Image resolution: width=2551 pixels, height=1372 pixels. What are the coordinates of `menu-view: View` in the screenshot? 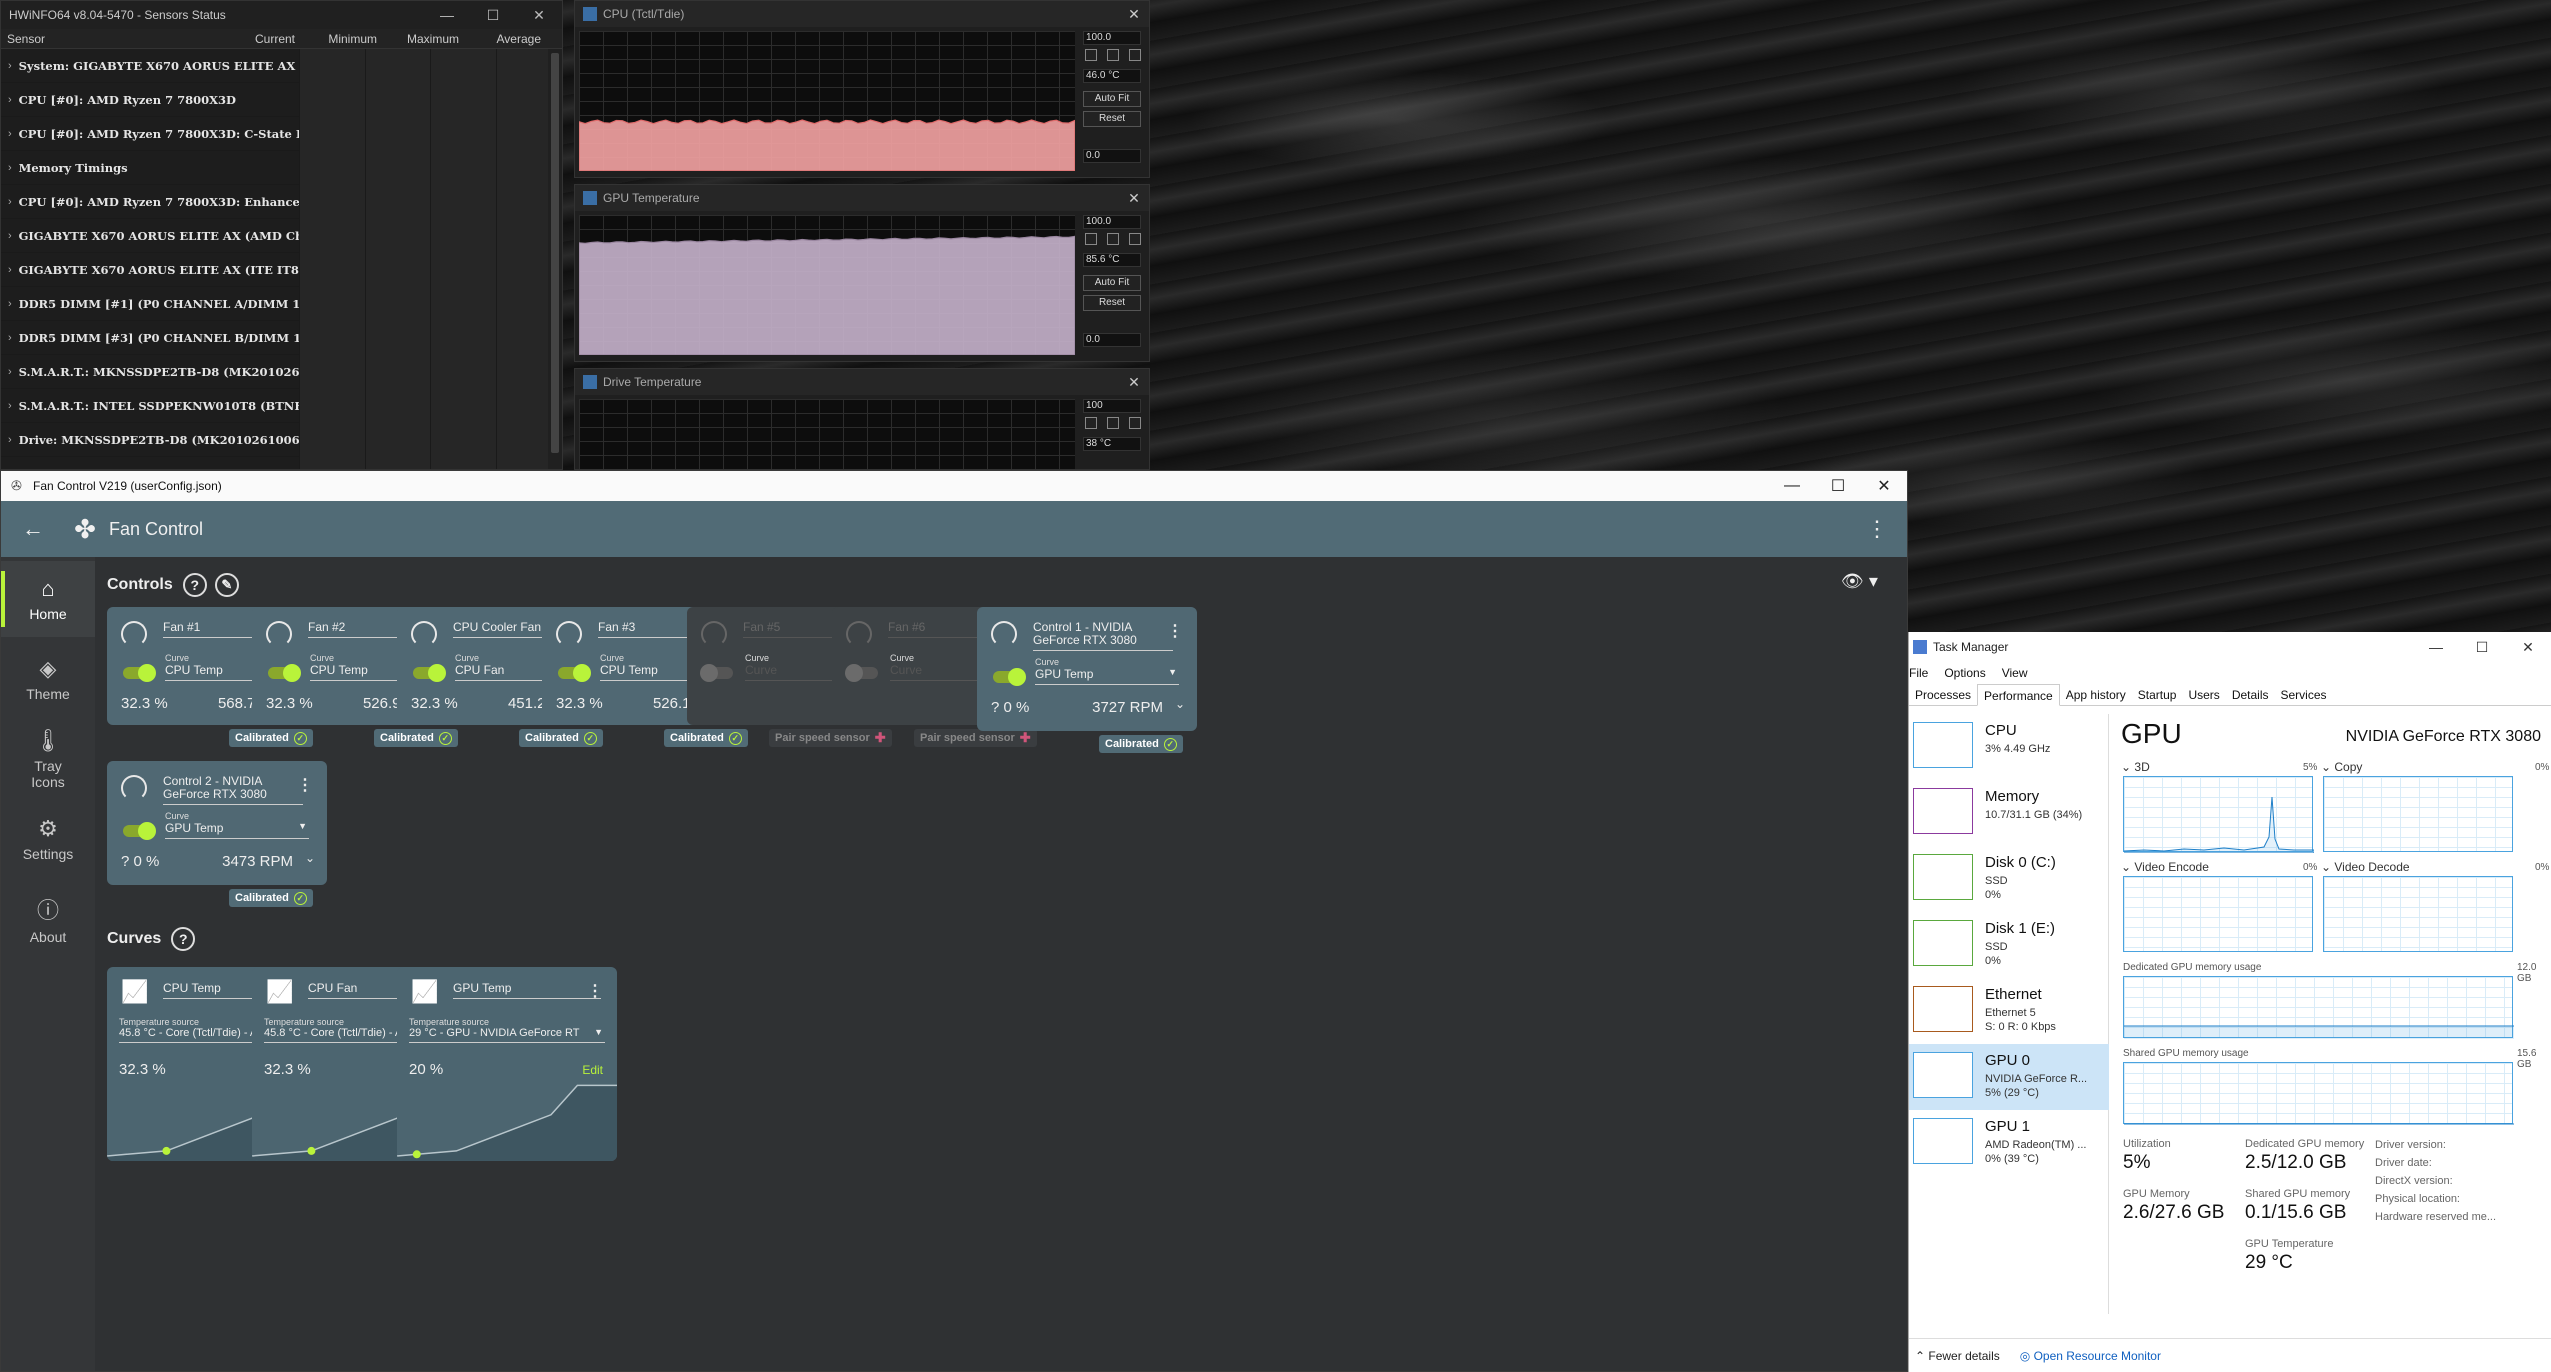 It's located at (2015, 673).